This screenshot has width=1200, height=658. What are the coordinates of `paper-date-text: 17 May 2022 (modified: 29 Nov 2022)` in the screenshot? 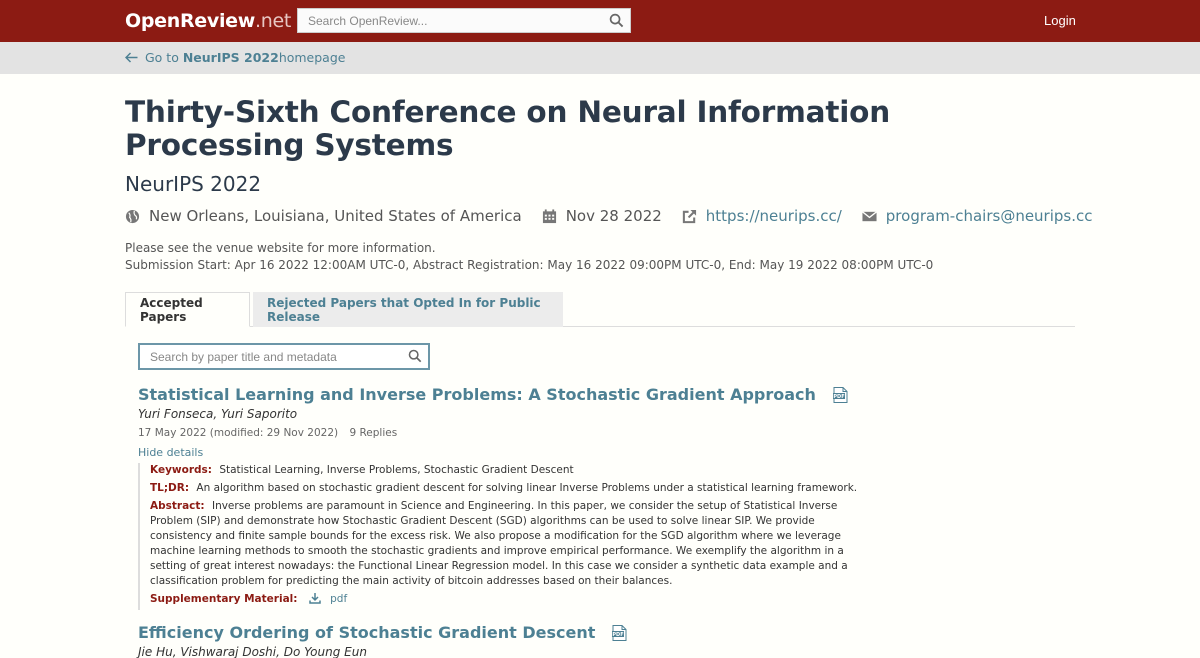 It's located at (238, 433).